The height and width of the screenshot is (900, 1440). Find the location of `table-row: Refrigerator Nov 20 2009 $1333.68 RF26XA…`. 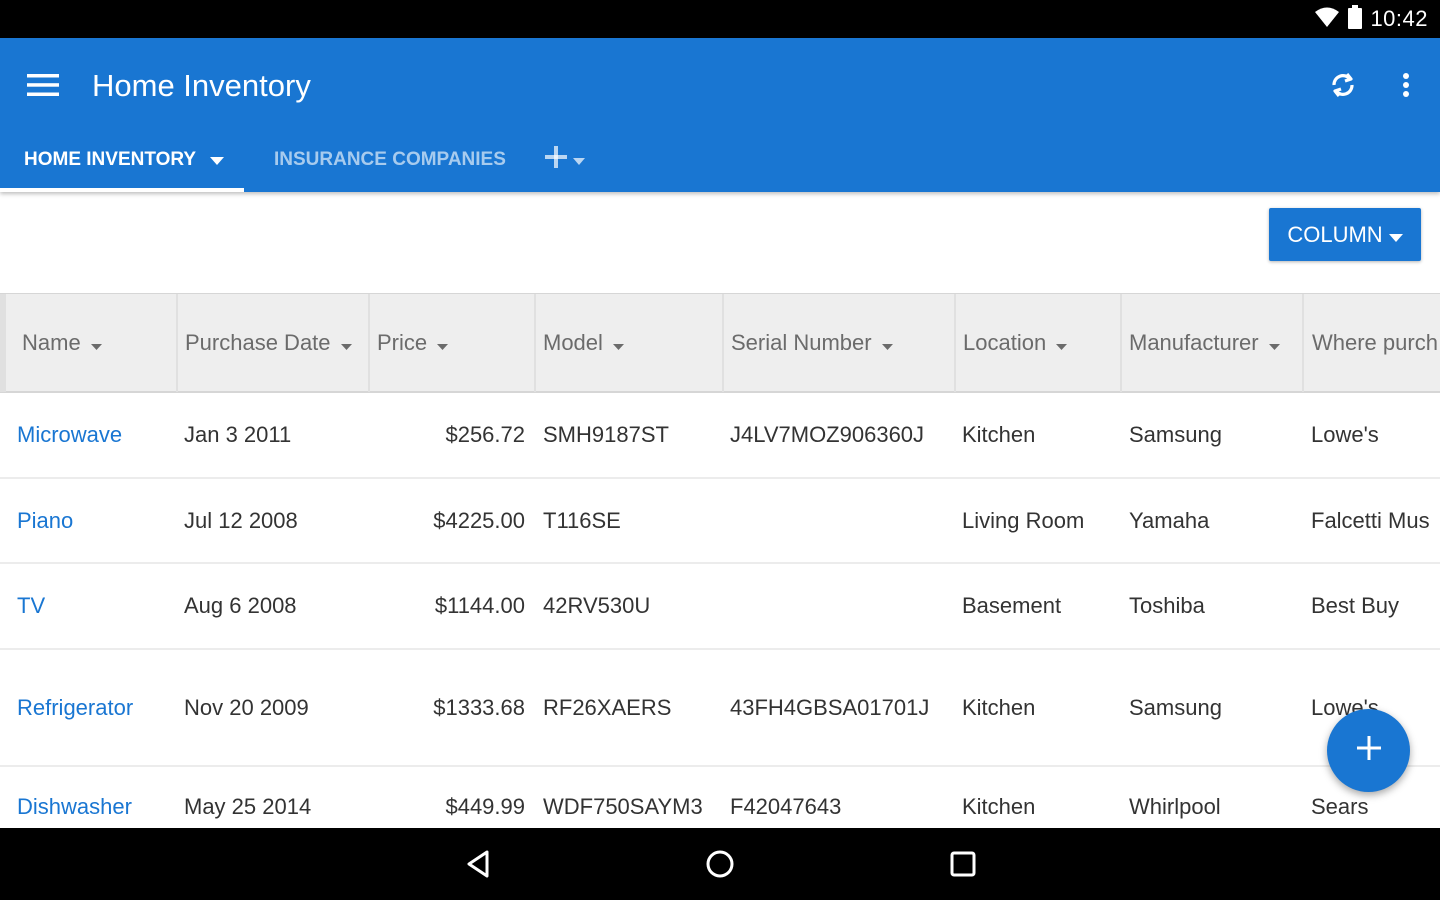

table-row: Refrigerator Nov 20 2009 $1333.68 RF26XA… is located at coordinates (720, 708).